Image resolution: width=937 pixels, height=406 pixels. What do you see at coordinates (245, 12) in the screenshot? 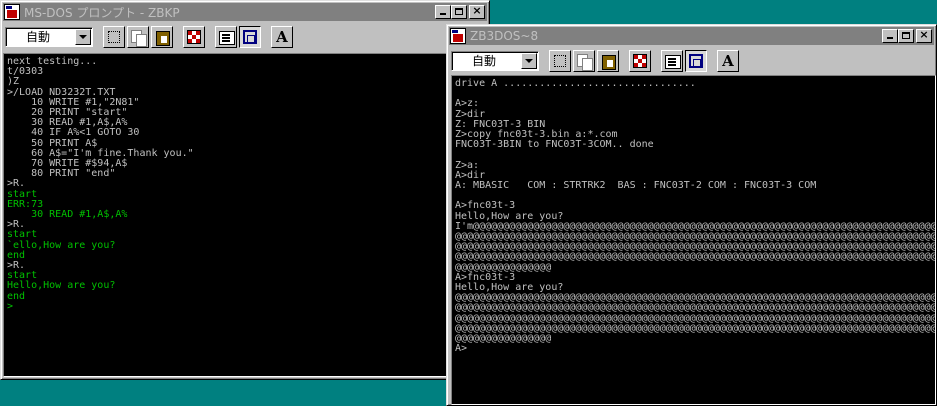
I see `window-titlebar: MS-DOS プロンプト - ZBKP ×` at bounding box center [245, 12].